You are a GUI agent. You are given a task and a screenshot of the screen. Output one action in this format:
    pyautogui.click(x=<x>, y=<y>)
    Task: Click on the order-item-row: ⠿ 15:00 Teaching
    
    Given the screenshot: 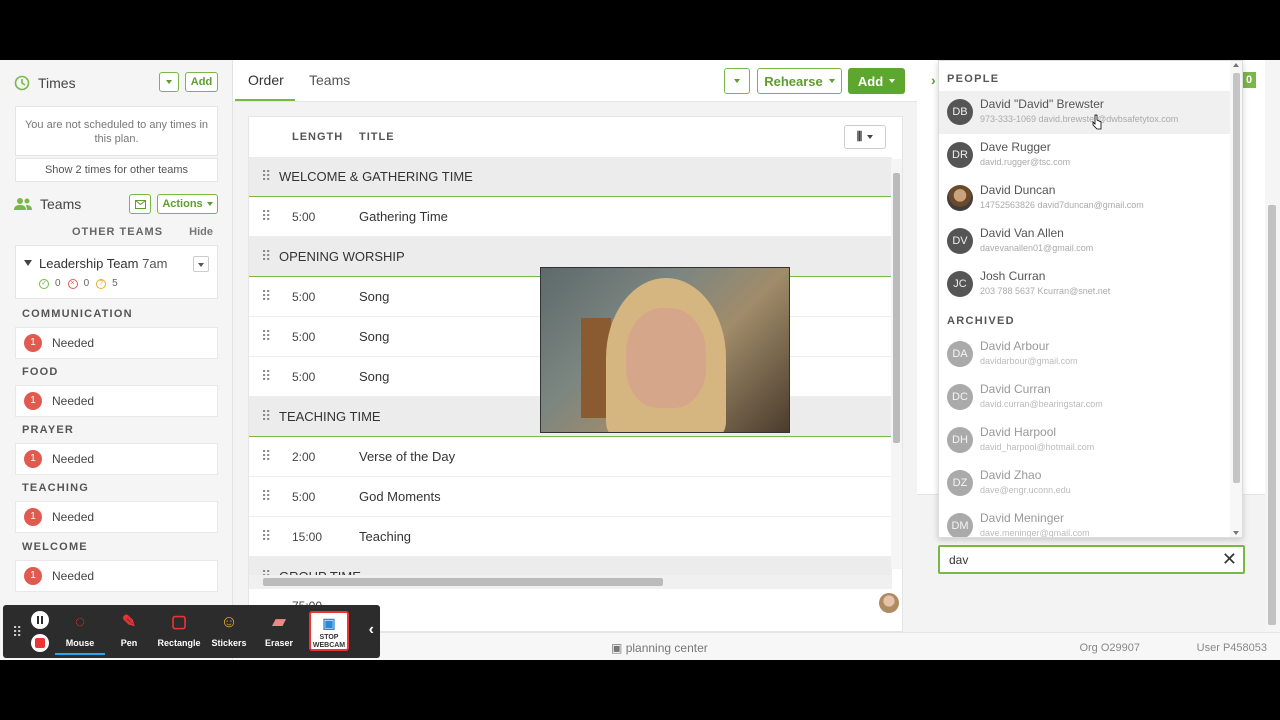 What is the action you would take?
    pyautogui.click(x=570, y=537)
    